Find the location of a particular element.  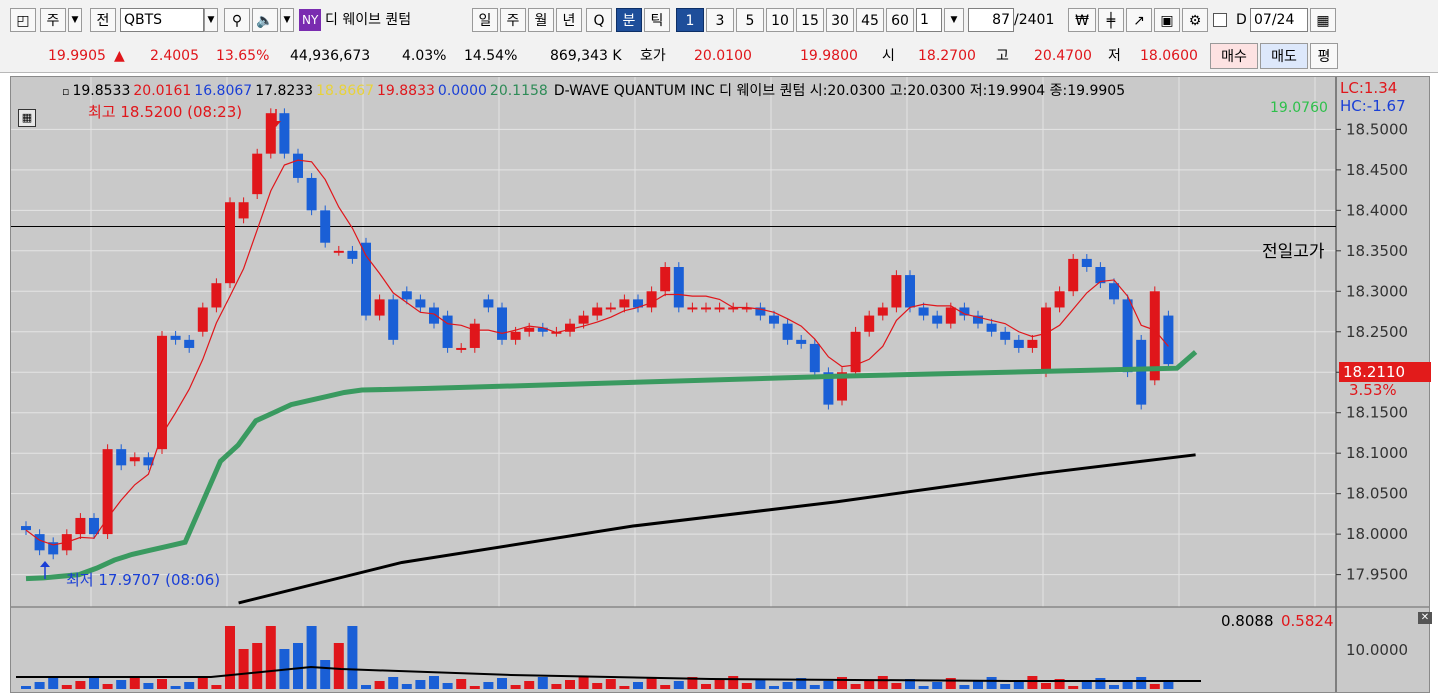

current-price-tag: 18.2110 is located at coordinates (1385, 372).